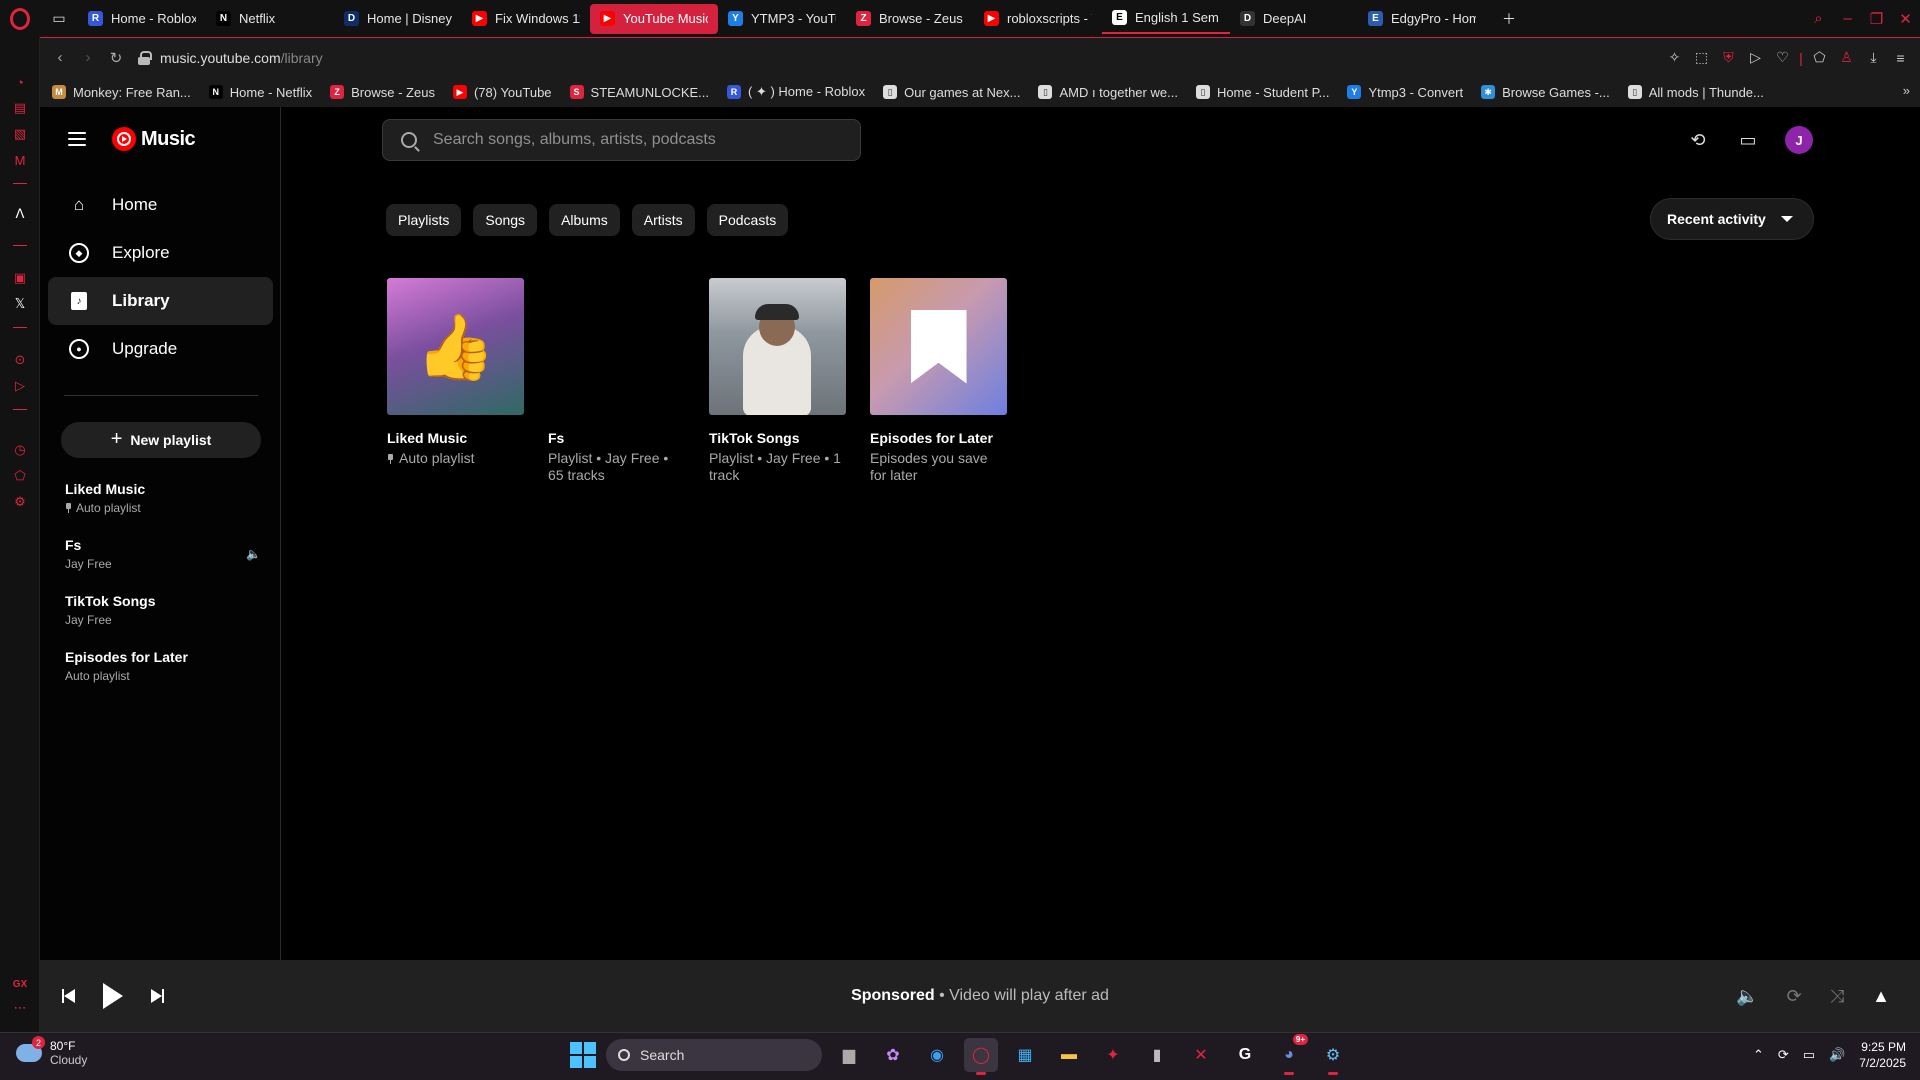  What do you see at coordinates (621, 140) in the screenshot?
I see `search-input: Search songs, albums, artists, podcasts` at bounding box center [621, 140].